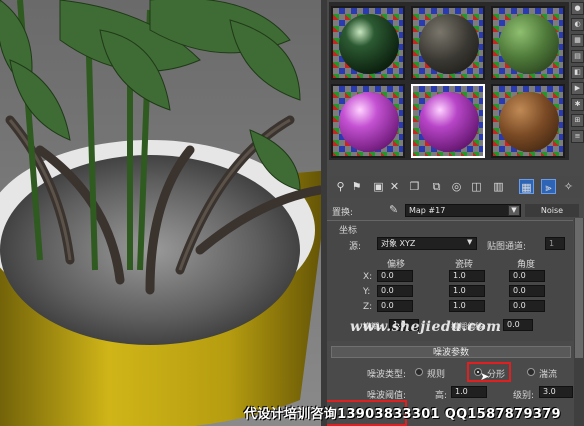 The width and height of the screenshot is (584, 426). I want to click on video-color-check-icon: ◧, so click(577, 72).